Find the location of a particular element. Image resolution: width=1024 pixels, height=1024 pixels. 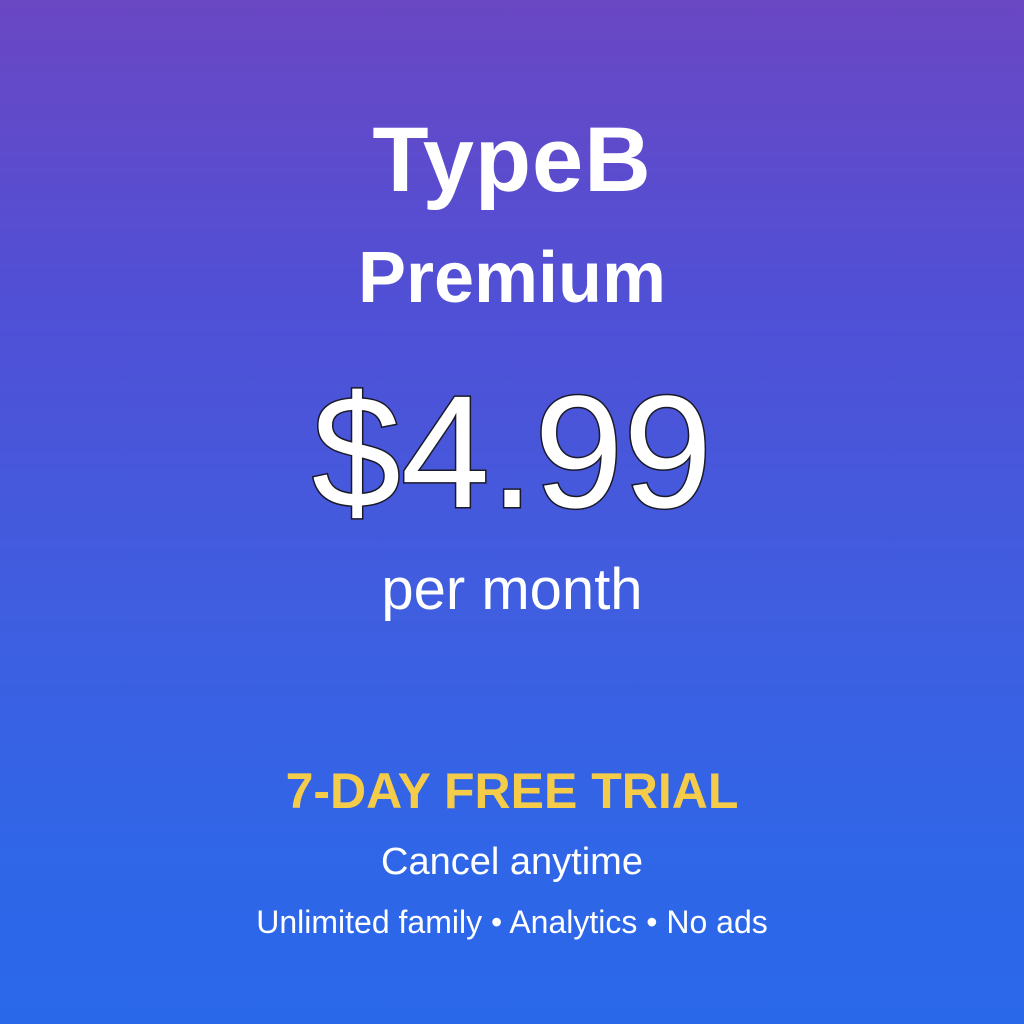

cancel-note: Cancel anytime is located at coordinates (512, 862).